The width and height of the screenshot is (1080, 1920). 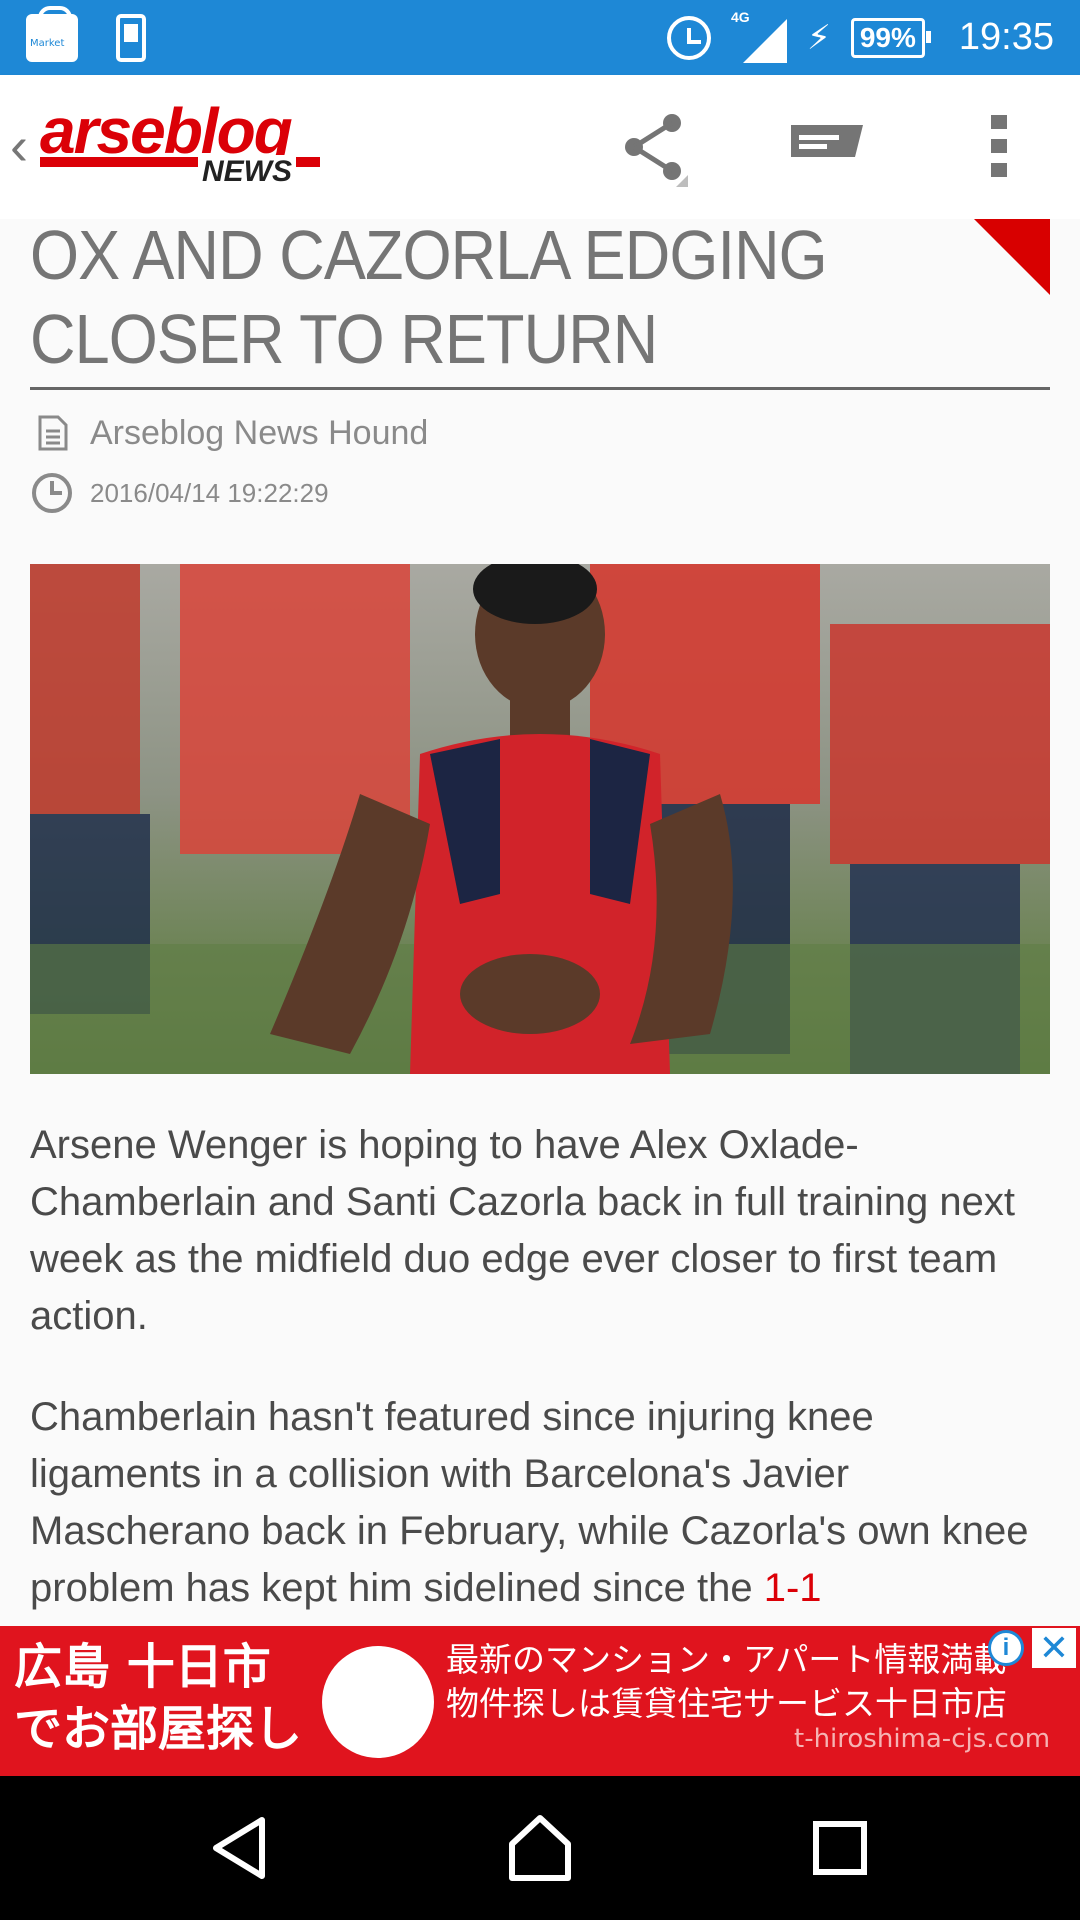 I want to click on arseblog-news-logo: arseblog NEWS, so click(x=185, y=149).